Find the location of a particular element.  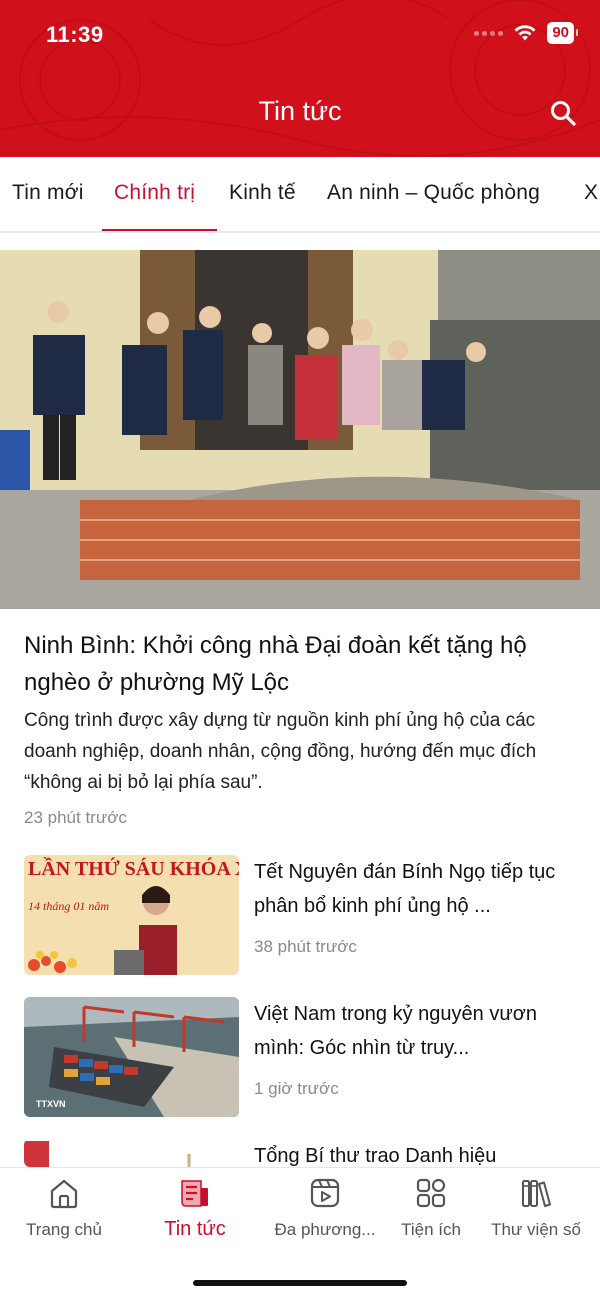

news-icon is located at coordinates (194, 1193).